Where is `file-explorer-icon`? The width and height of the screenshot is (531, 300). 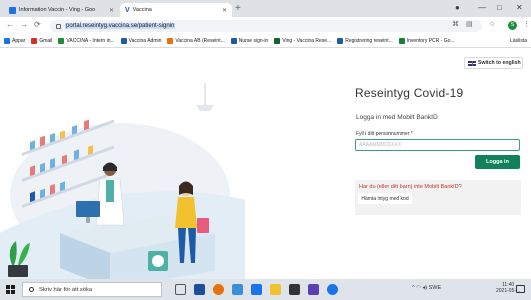
file-explorer-icon is located at coordinates (275, 289).